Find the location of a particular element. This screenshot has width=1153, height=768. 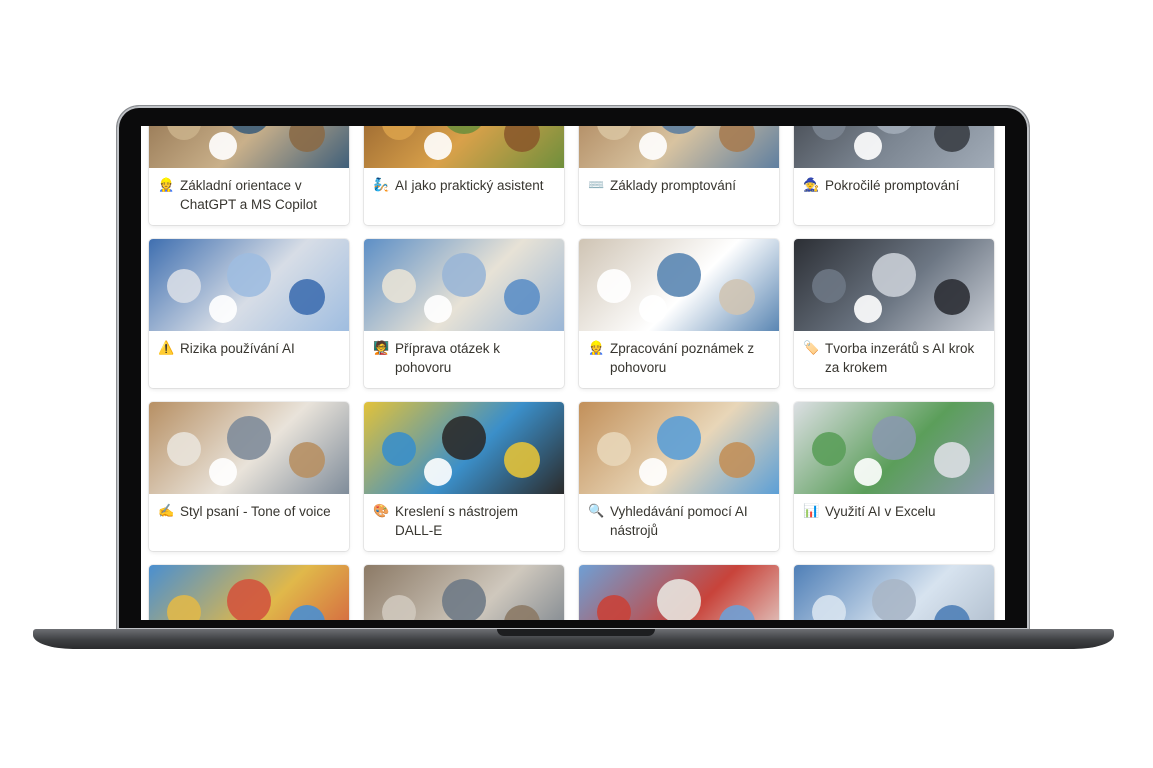

card-title: Zpracování poznámek z pohovoru is located at coordinates (682, 358).